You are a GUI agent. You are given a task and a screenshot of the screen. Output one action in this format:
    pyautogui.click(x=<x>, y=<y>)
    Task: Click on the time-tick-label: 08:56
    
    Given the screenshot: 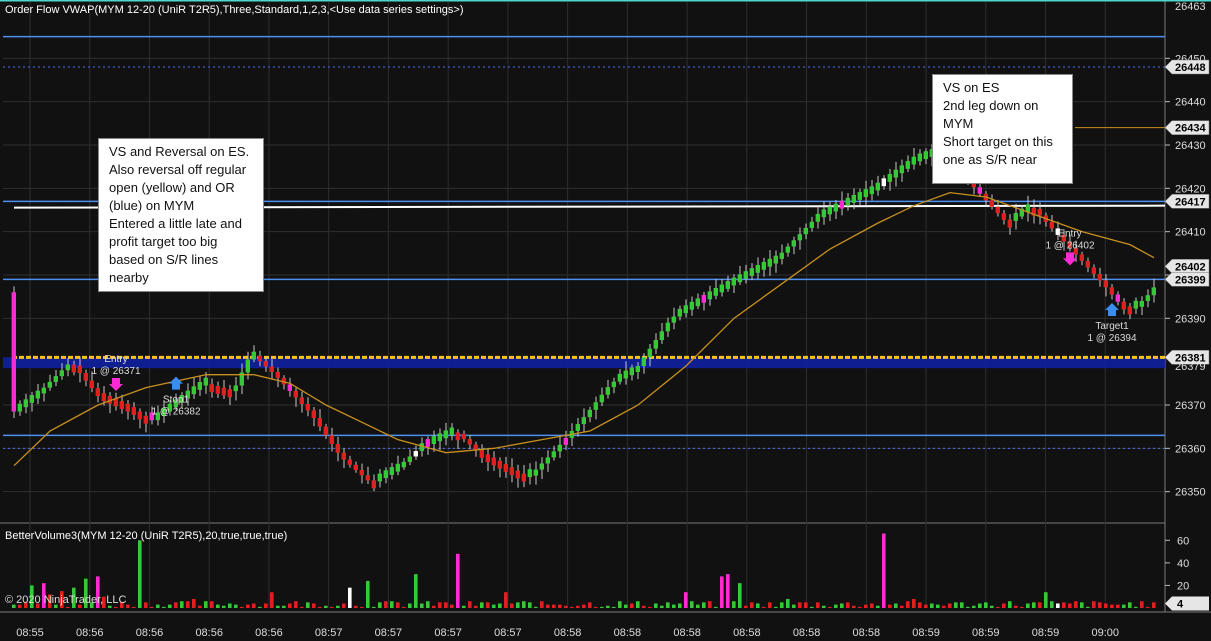 What is the action you would take?
    pyautogui.click(x=150, y=633)
    